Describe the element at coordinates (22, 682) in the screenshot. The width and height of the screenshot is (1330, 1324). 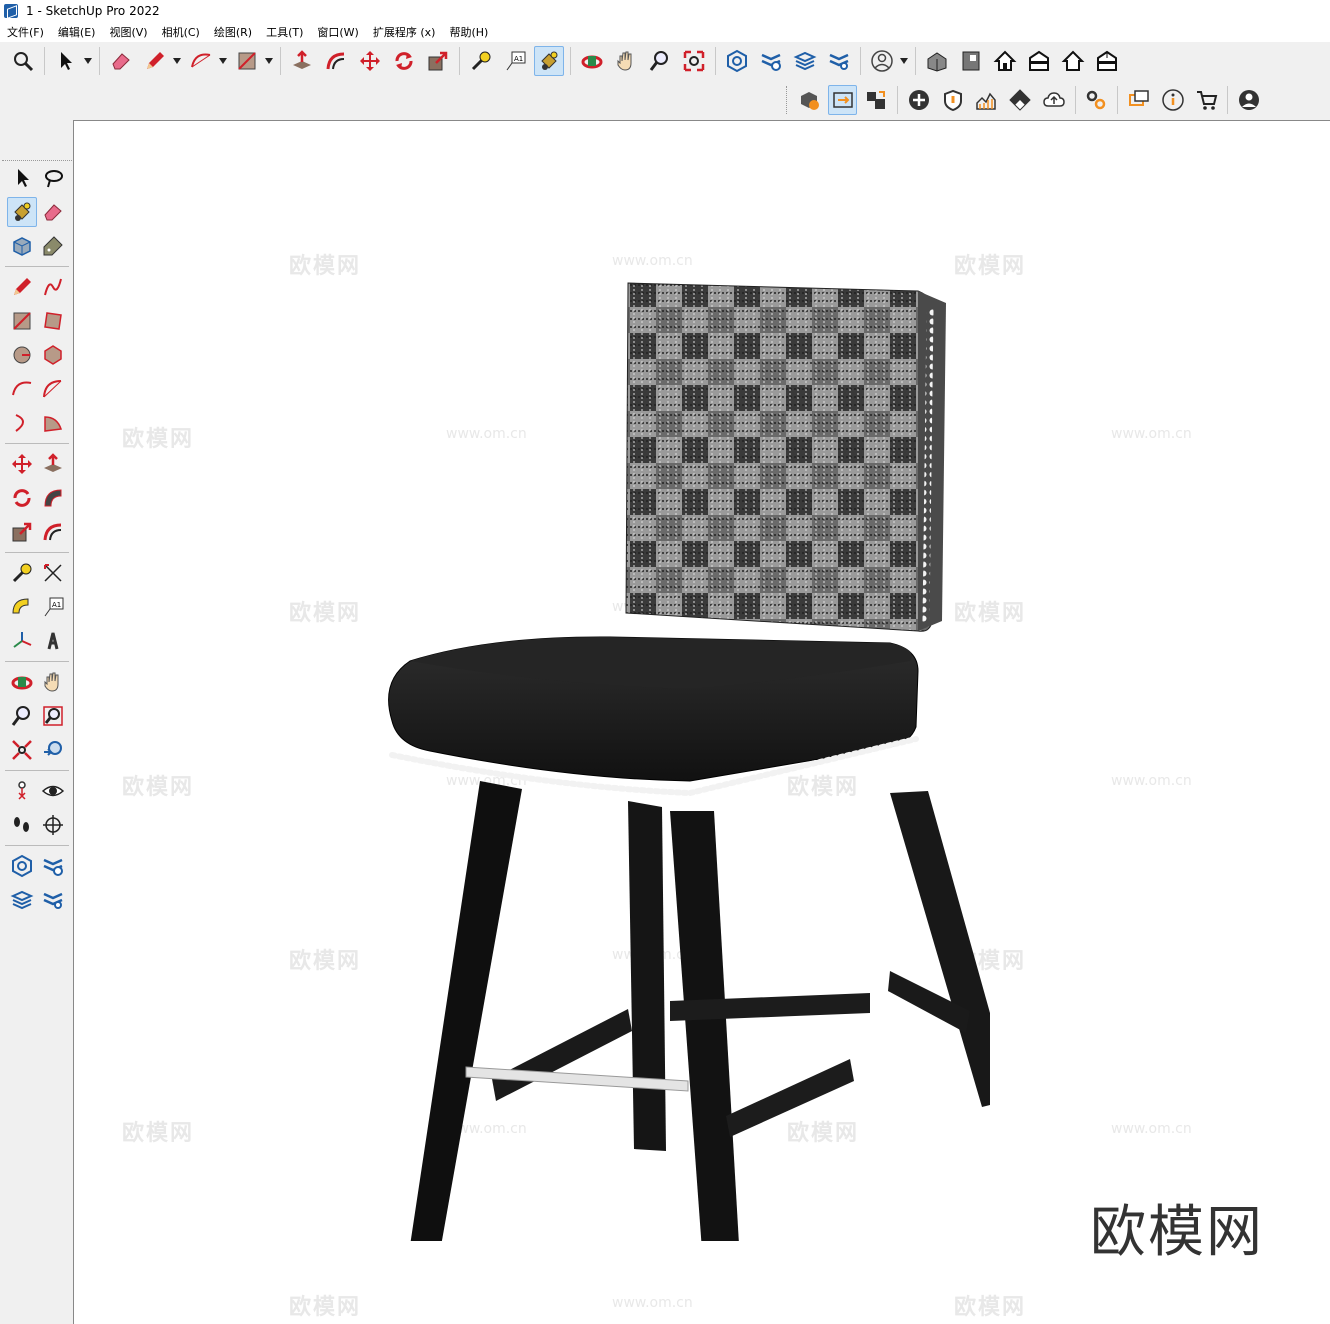
I see `orbit-view-tool` at that location.